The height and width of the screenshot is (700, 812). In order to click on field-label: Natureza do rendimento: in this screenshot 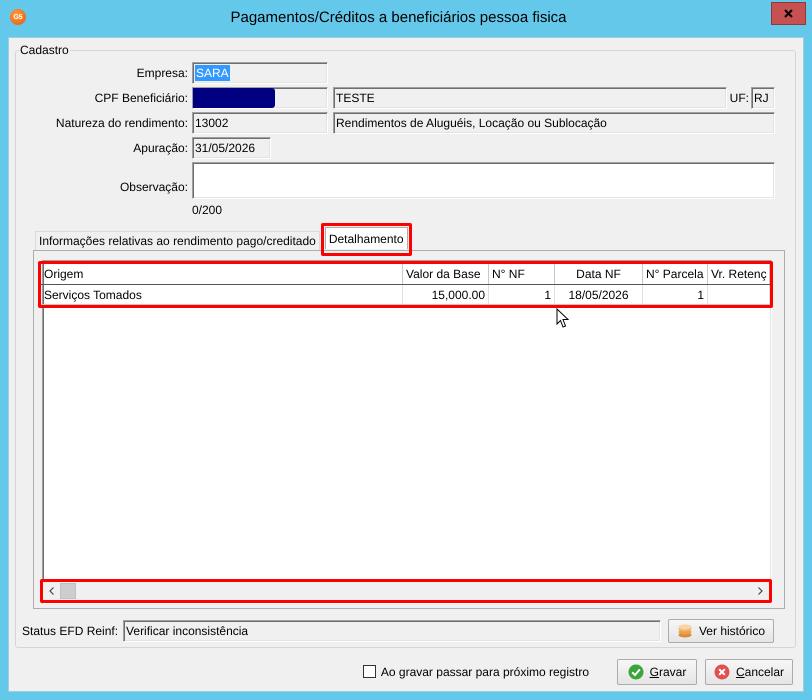, I will do `click(121, 123)`.